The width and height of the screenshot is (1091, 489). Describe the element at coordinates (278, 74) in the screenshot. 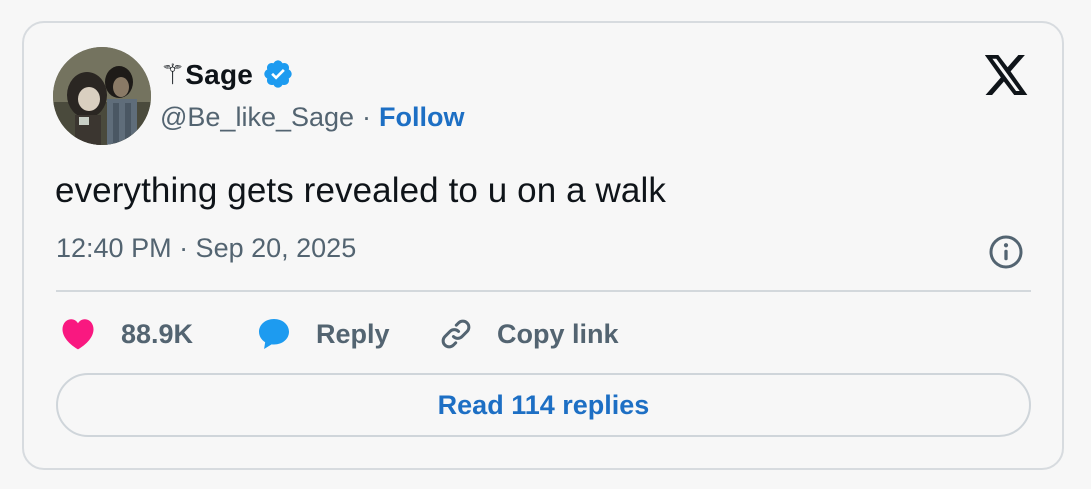

I see `verified-badge-icon` at that location.